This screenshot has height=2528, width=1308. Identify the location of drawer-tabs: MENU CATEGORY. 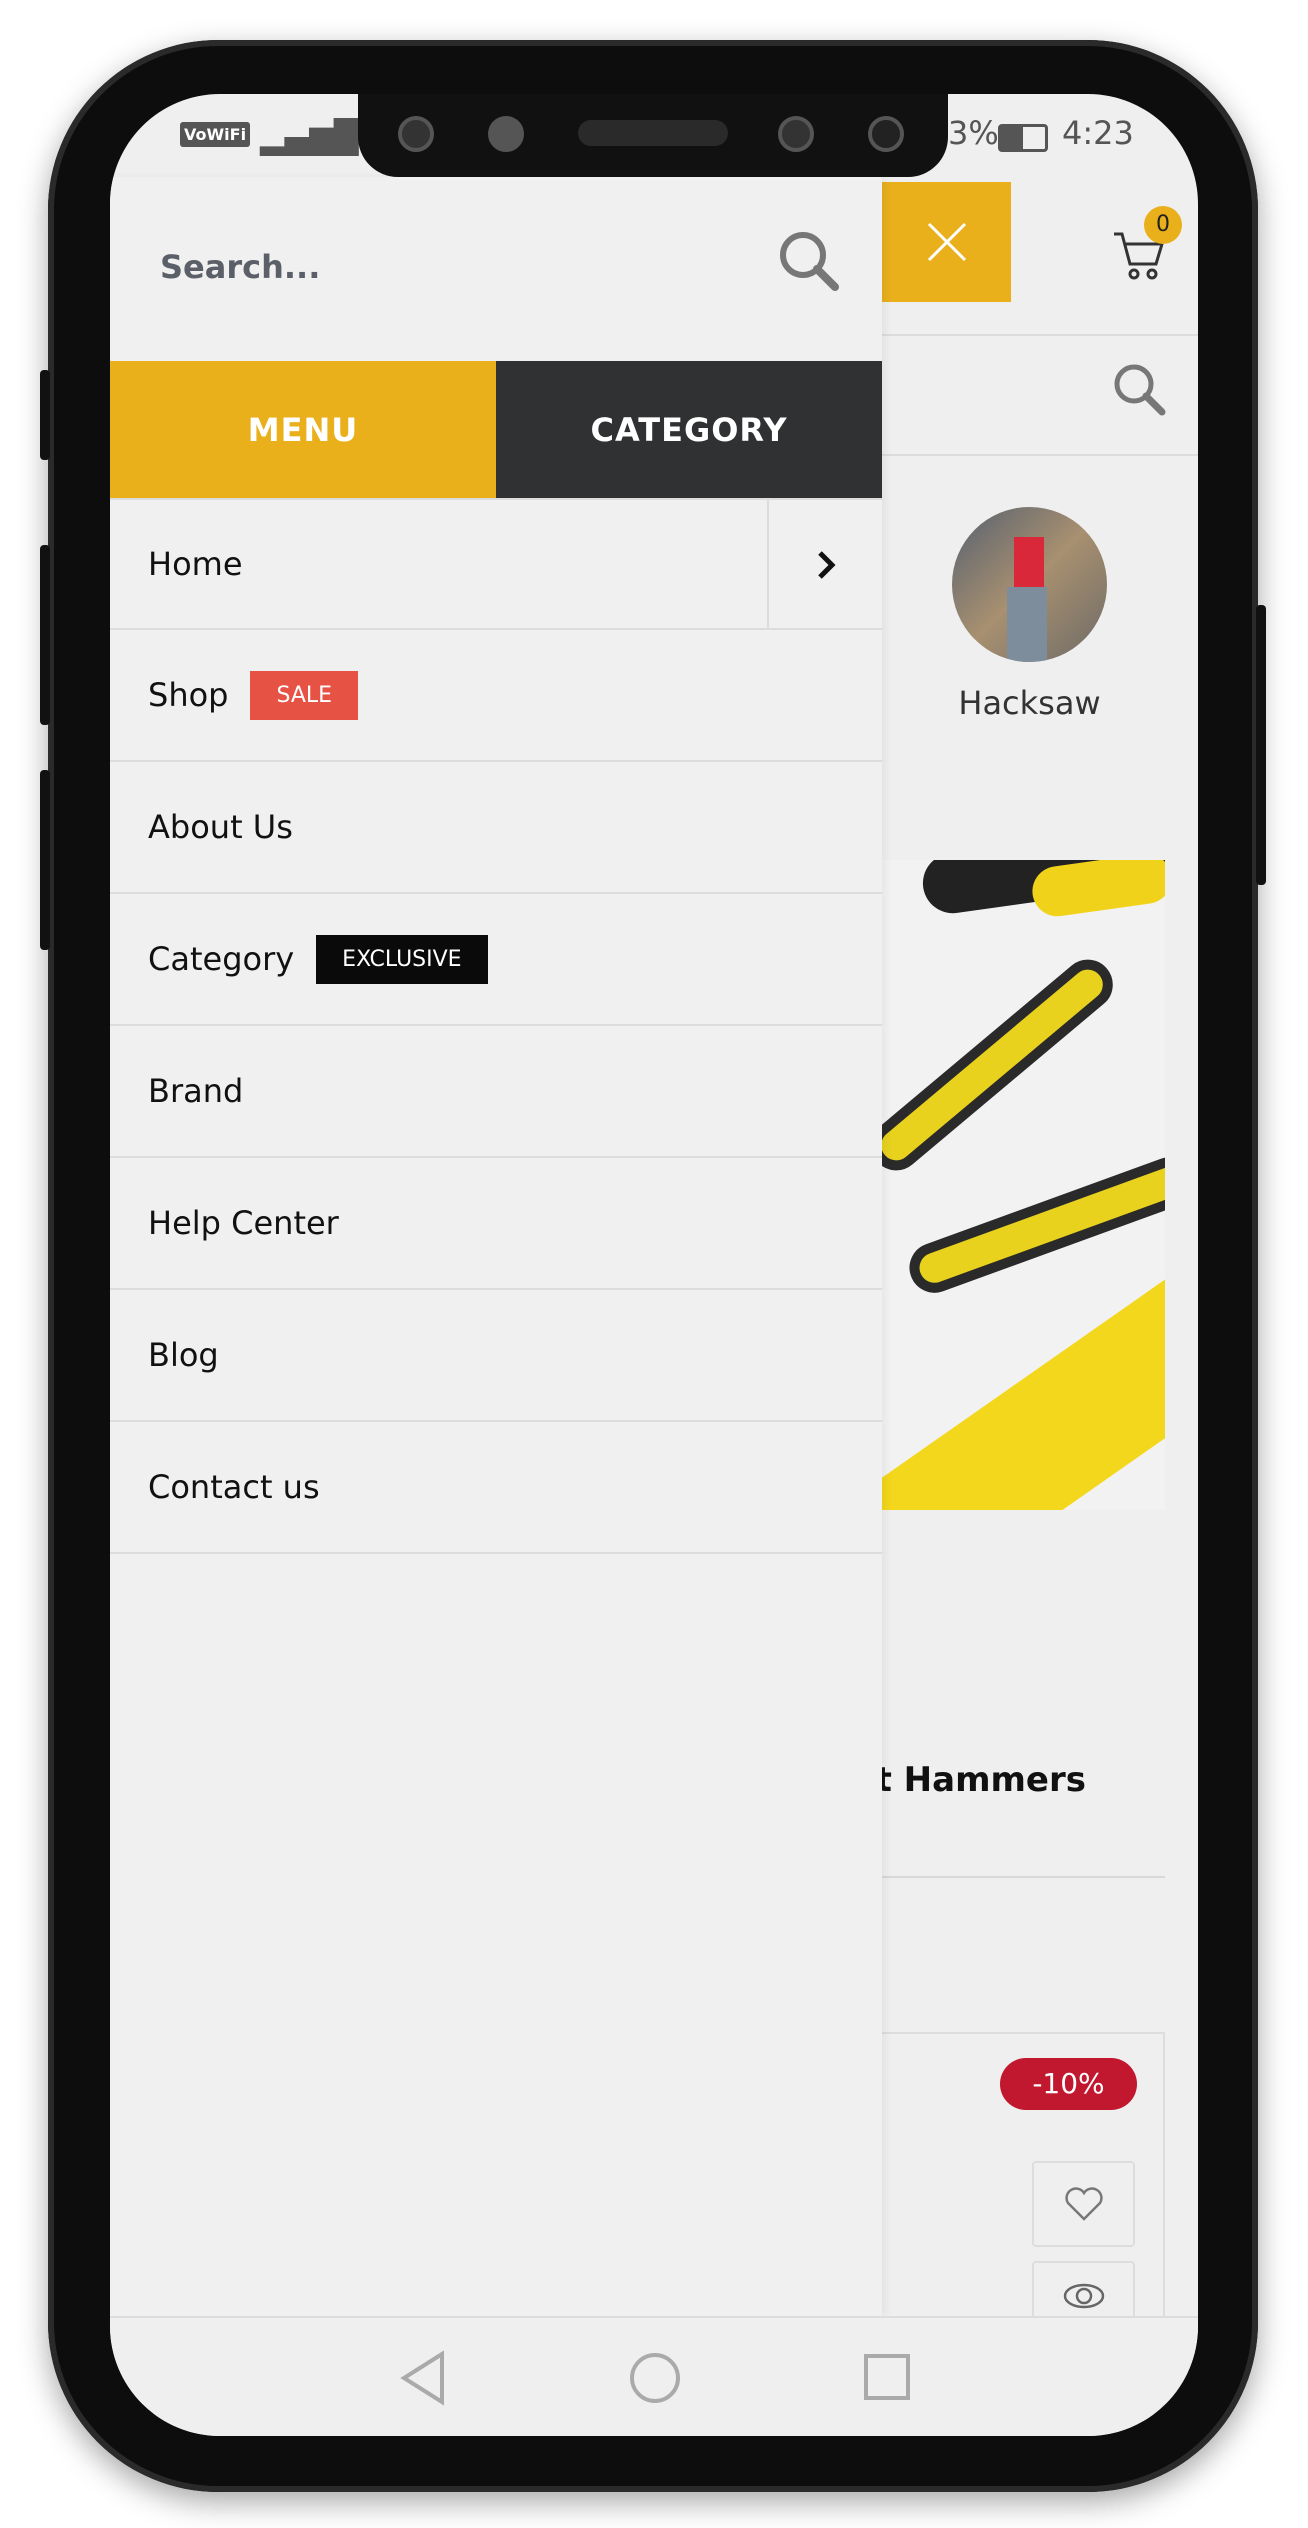
(496, 429).